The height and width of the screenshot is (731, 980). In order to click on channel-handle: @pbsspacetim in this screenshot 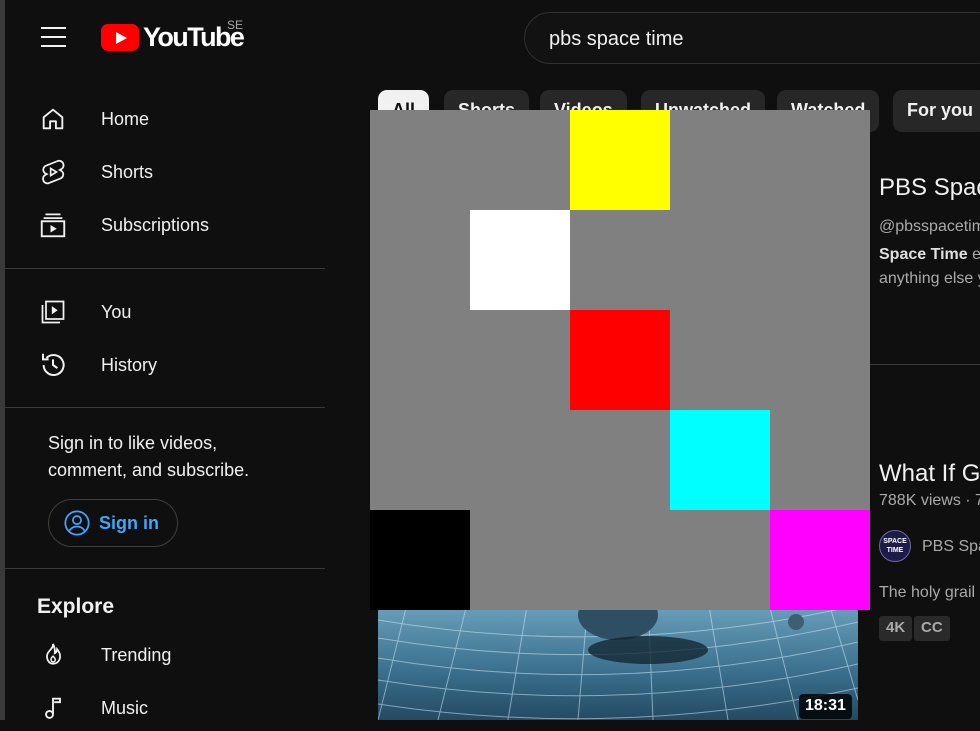, I will do `click(929, 226)`.